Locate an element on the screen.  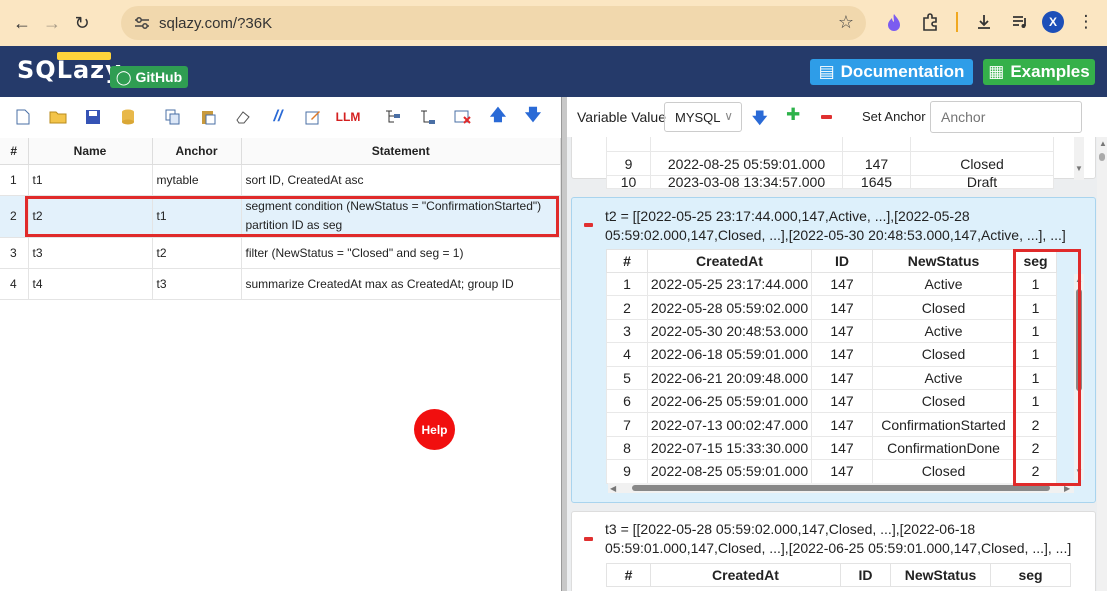
extension-flame-icon is located at coordinates (894, 22).